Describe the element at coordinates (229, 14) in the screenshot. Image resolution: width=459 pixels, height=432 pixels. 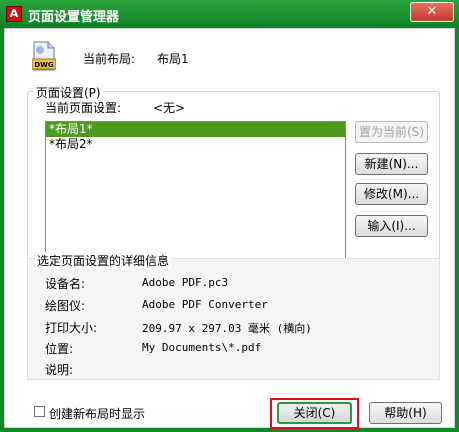
I see `title-bar: A 页面设置管理器 ✕` at that location.